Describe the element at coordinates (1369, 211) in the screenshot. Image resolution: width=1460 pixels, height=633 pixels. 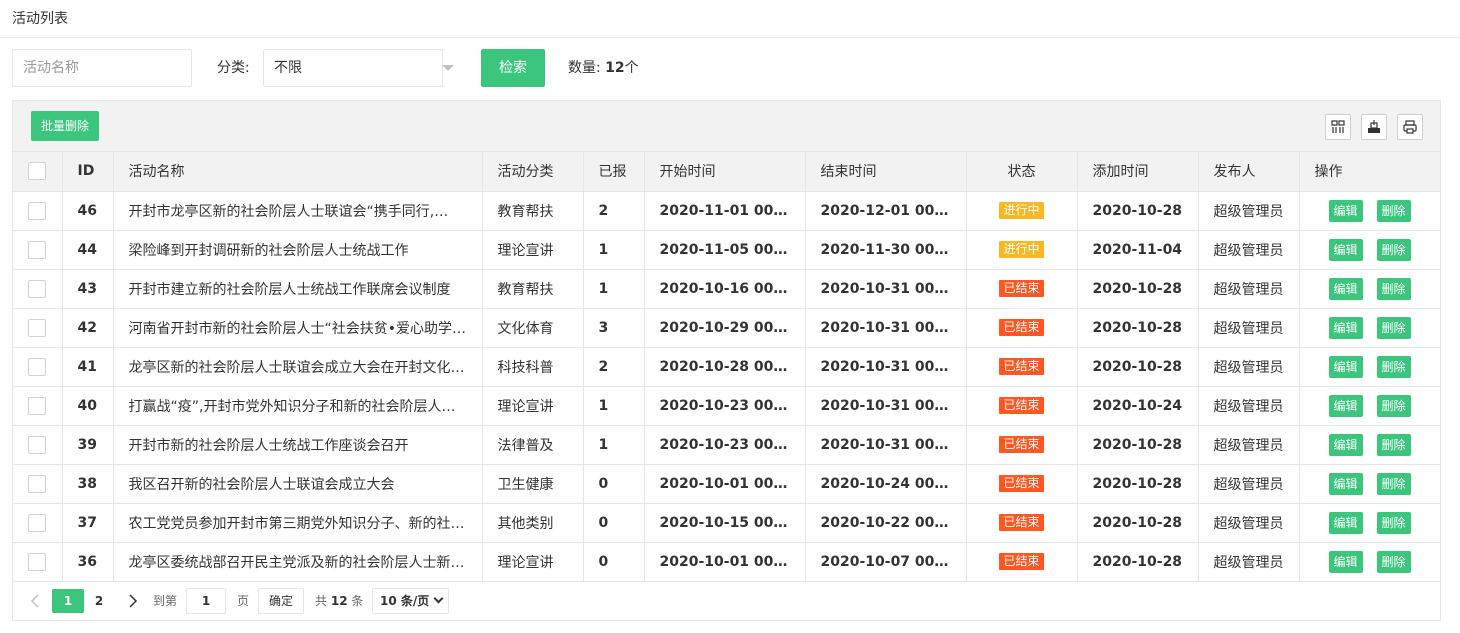
I see `cell-operations: 编辑 删除` at that location.